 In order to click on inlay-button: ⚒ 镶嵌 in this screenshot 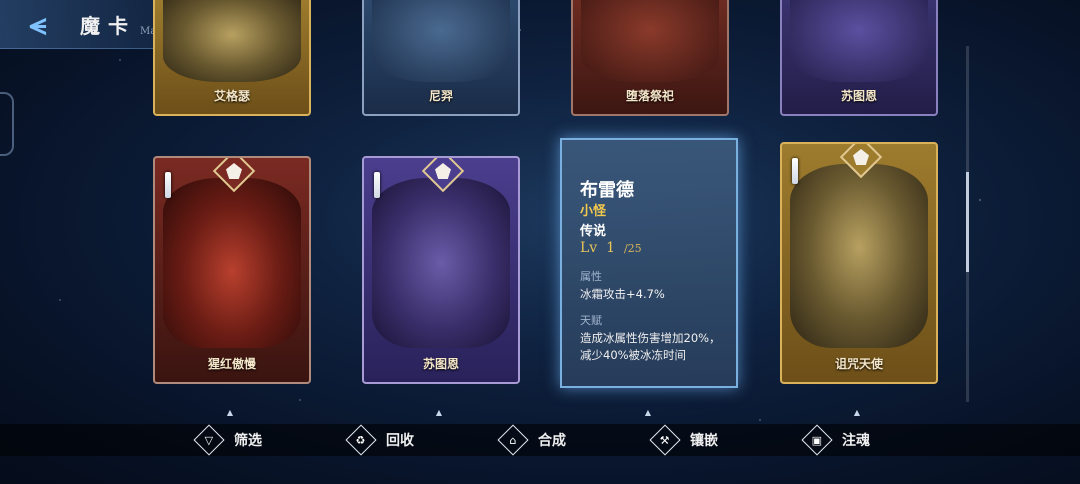, I will do `click(683, 440)`.